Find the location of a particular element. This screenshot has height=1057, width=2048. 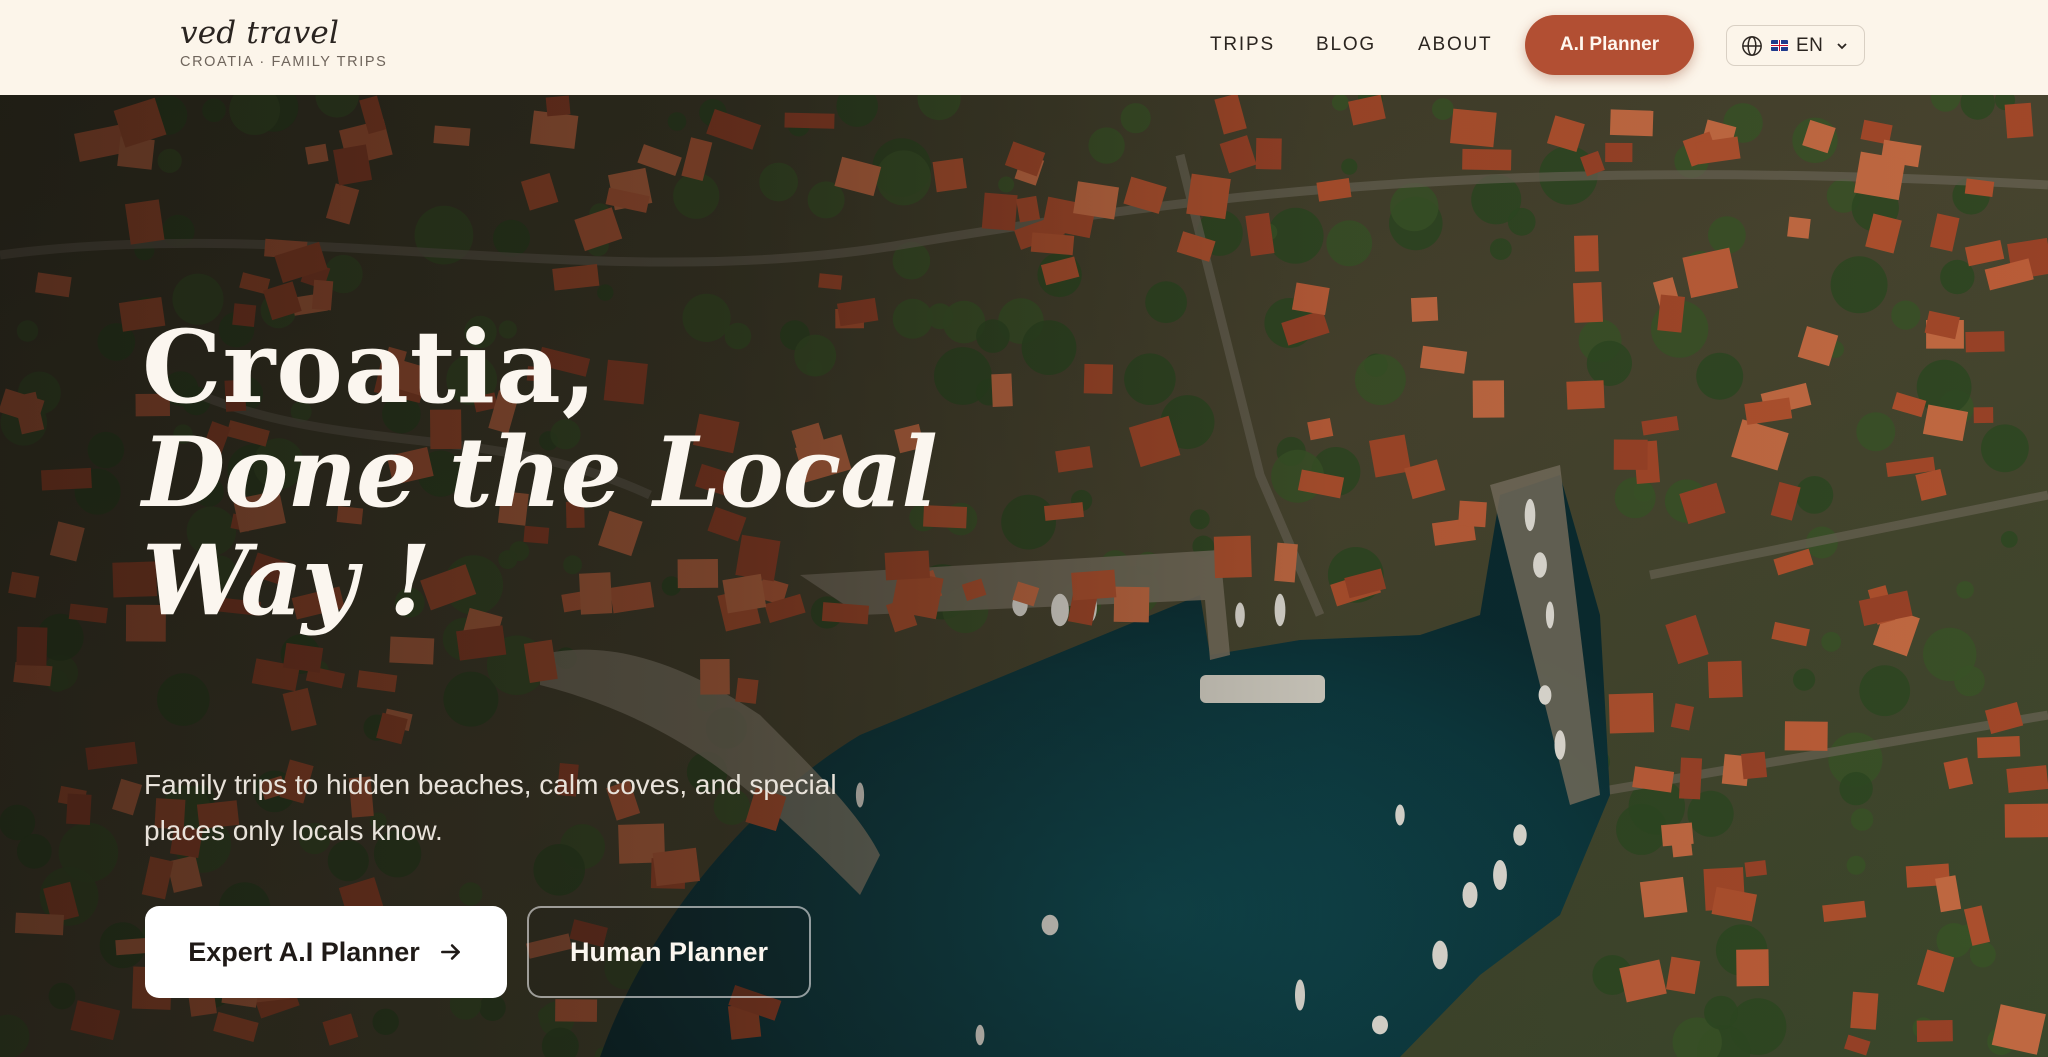

uk-flag-icon is located at coordinates (1779, 45).